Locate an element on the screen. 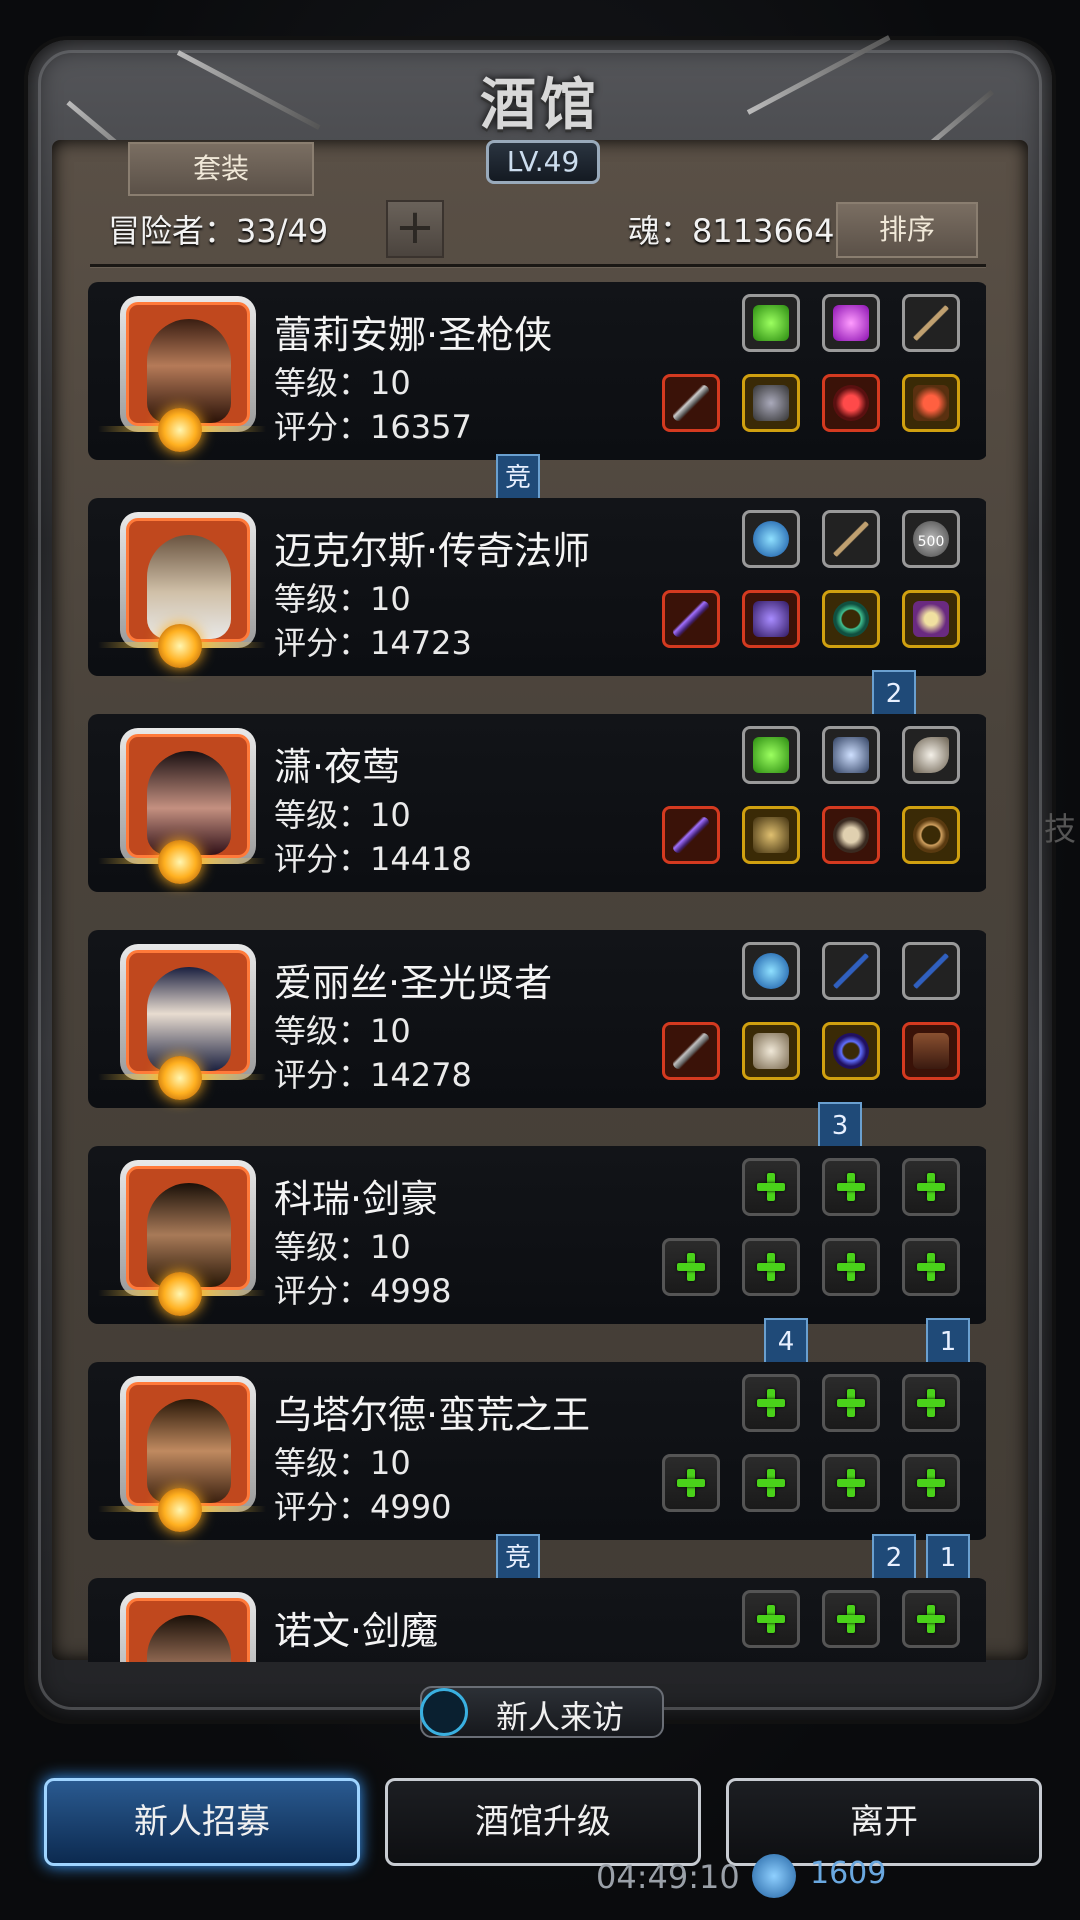 The height and width of the screenshot is (1920, 1080). tavern-level-badge: LV.49 is located at coordinates (543, 162).